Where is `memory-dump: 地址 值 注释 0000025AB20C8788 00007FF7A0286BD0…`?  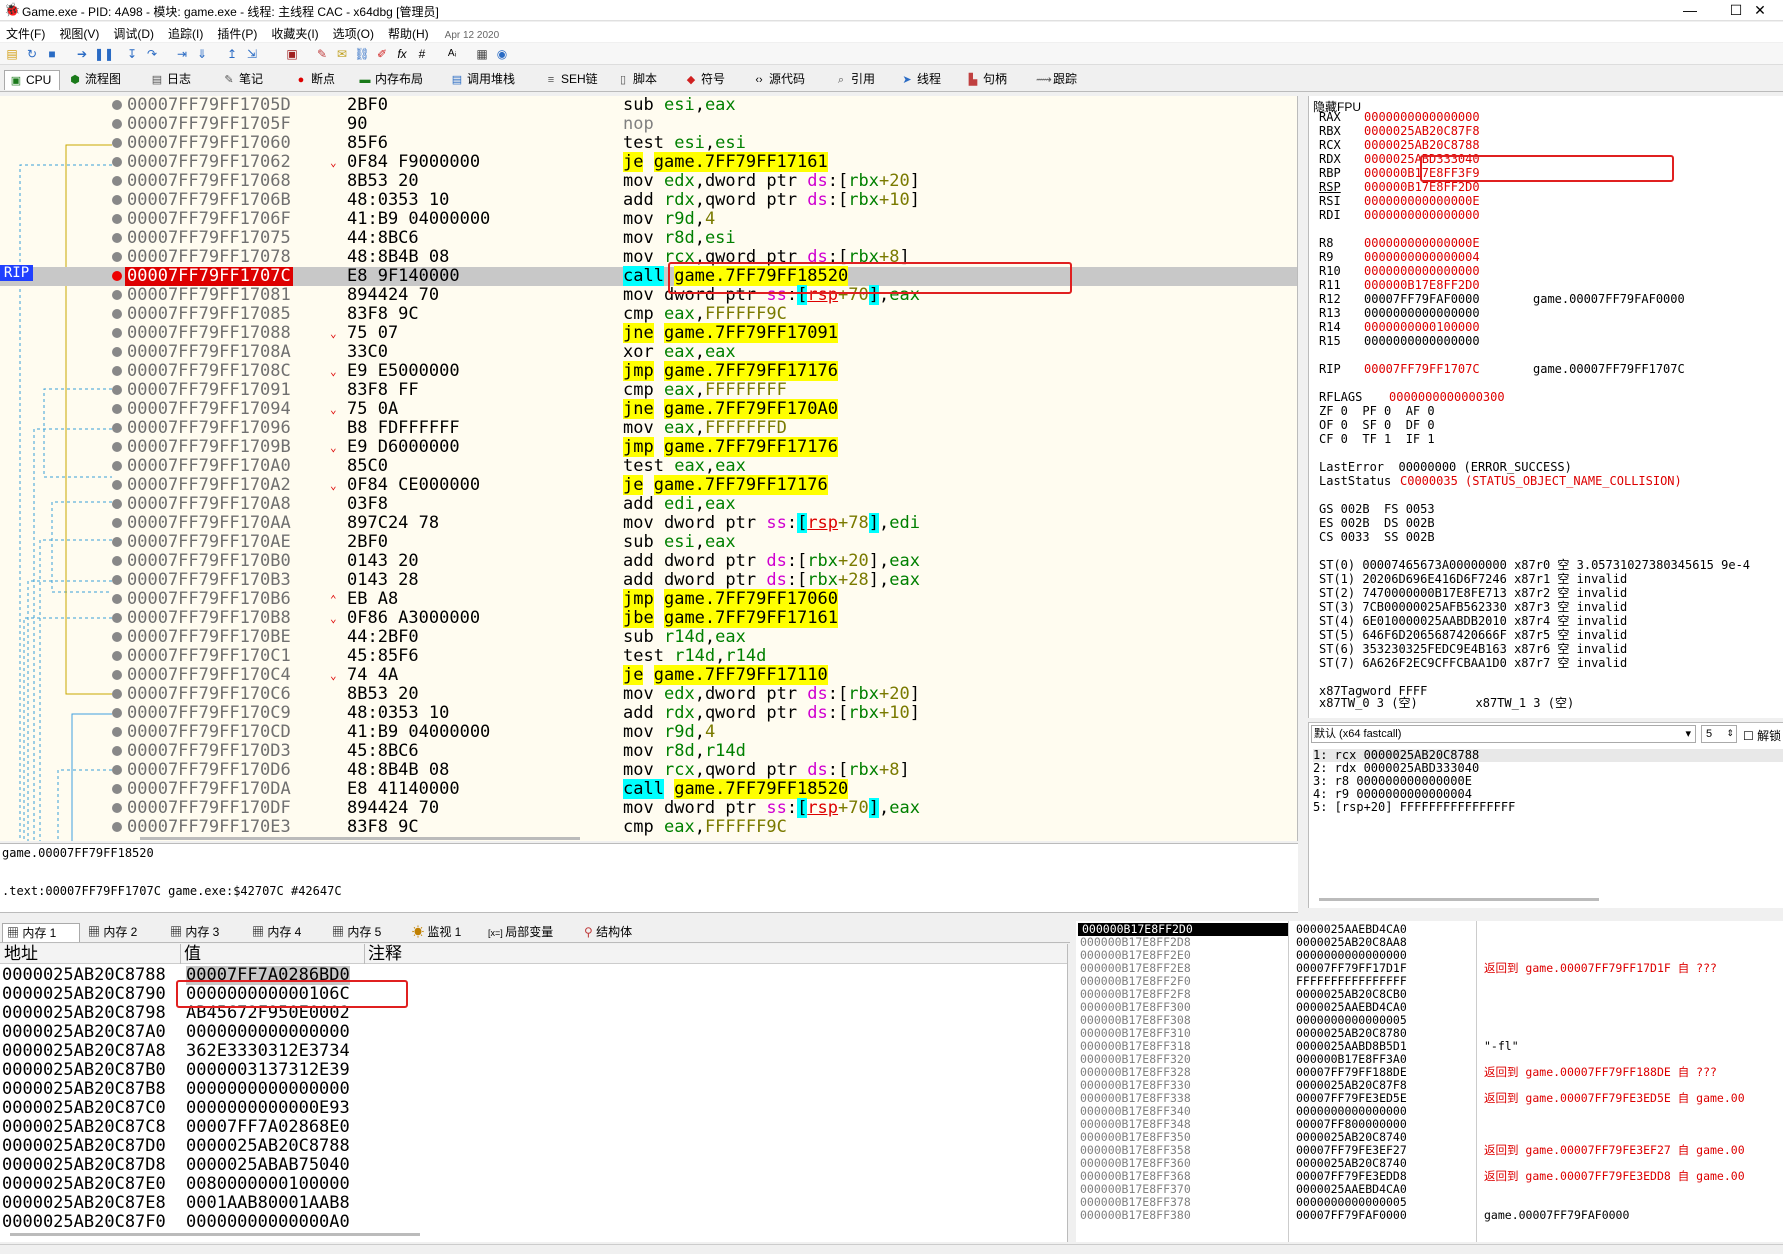 memory-dump: 地址 值 注释 0000025AB20C8788 00007FF7A0286BD0… is located at coordinates (534, 1093).